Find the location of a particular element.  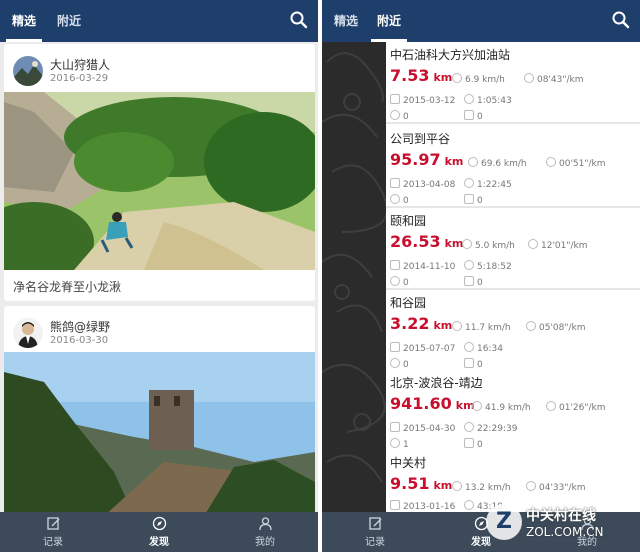

nav-discover: 发现 is located at coordinates (159, 532).